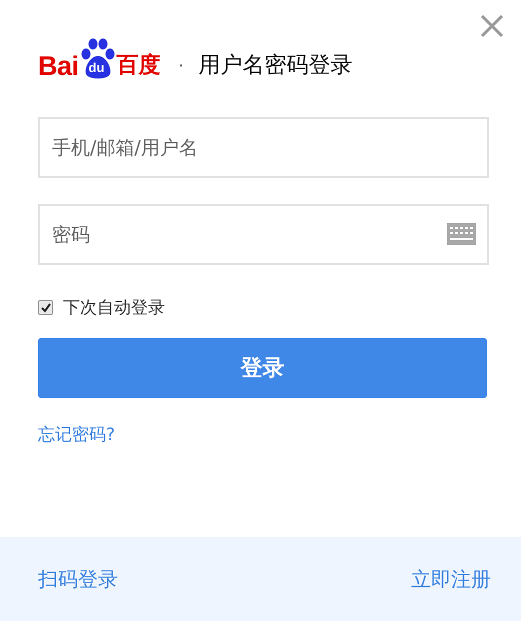 This screenshot has height=621, width=521. What do you see at coordinates (138, 66) in the screenshot?
I see `logo-text: 百度` at bounding box center [138, 66].